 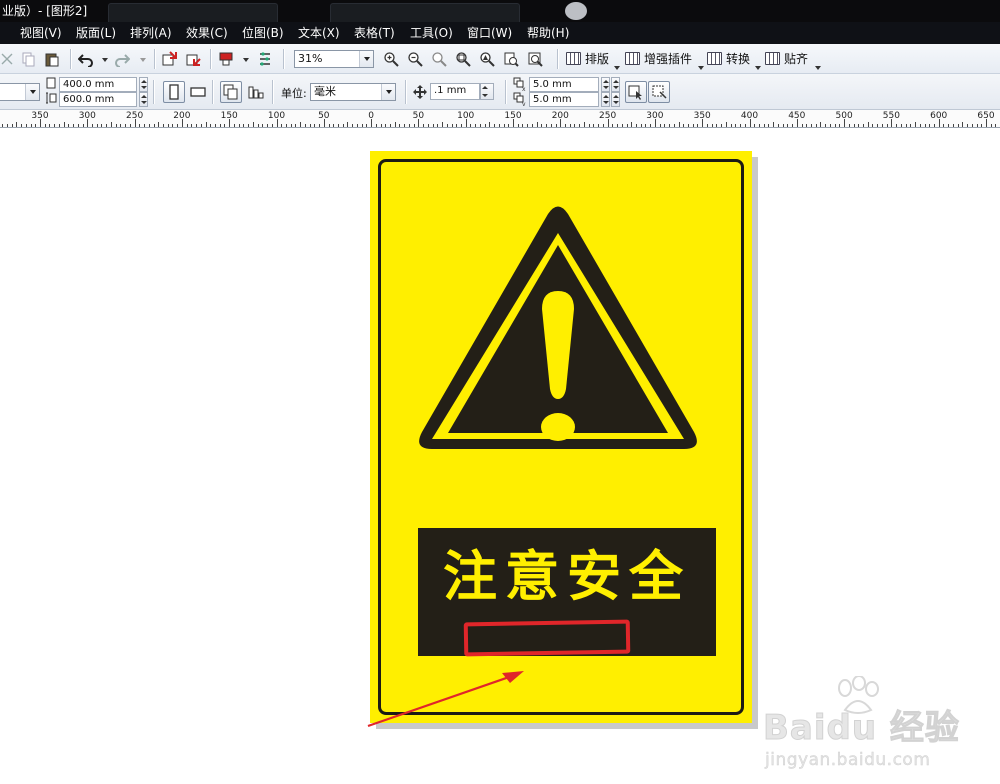 What do you see at coordinates (96, 33) in the screenshot?
I see `menu-layout: 版面(L)` at bounding box center [96, 33].